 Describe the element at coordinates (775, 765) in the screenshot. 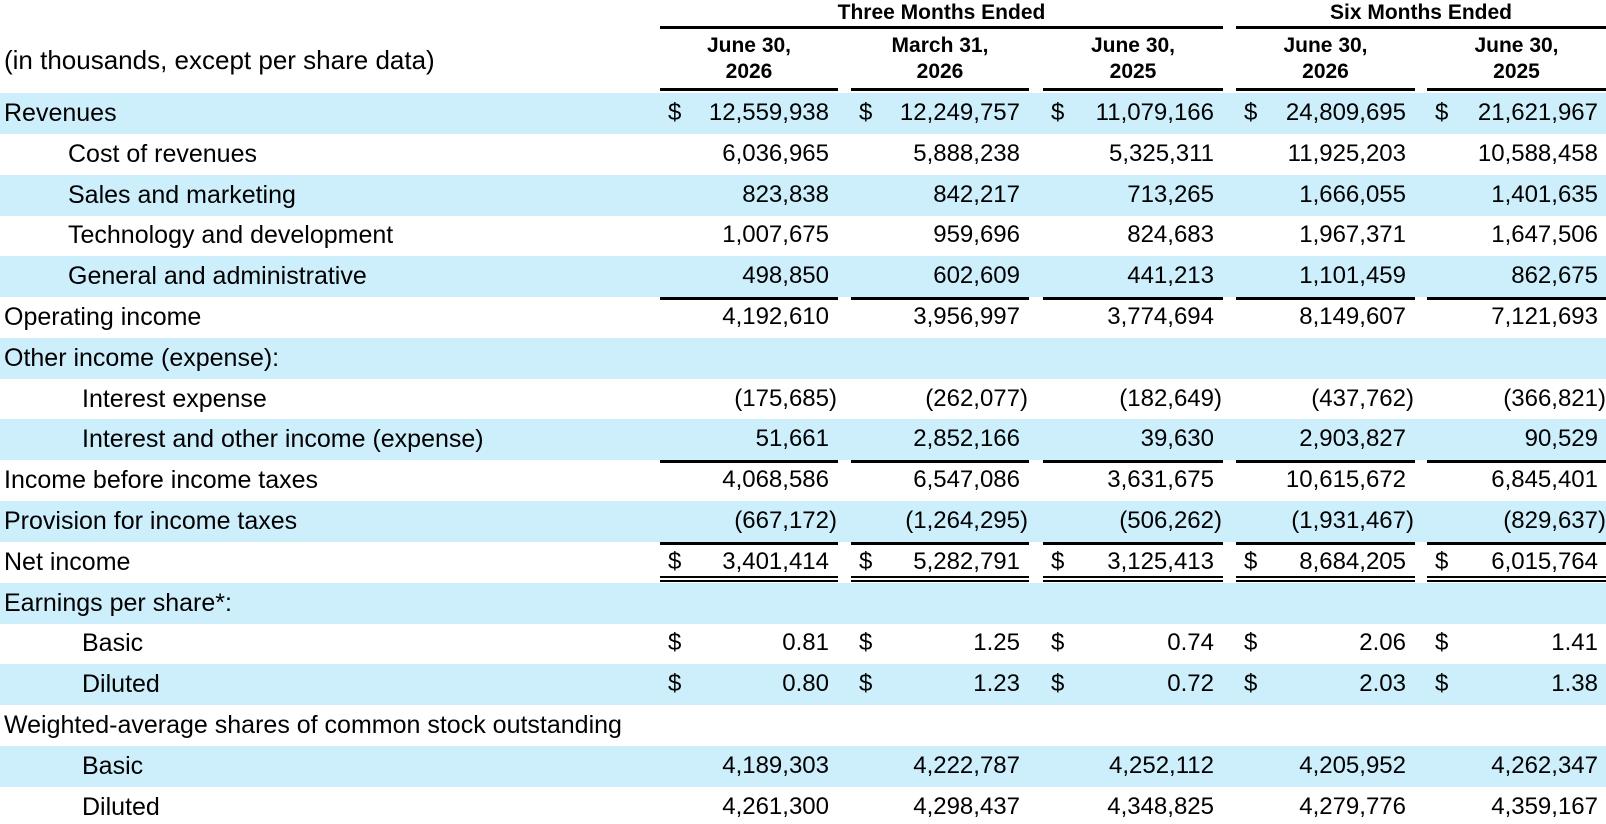

I see `cell-value: 4,189,303` at that location.